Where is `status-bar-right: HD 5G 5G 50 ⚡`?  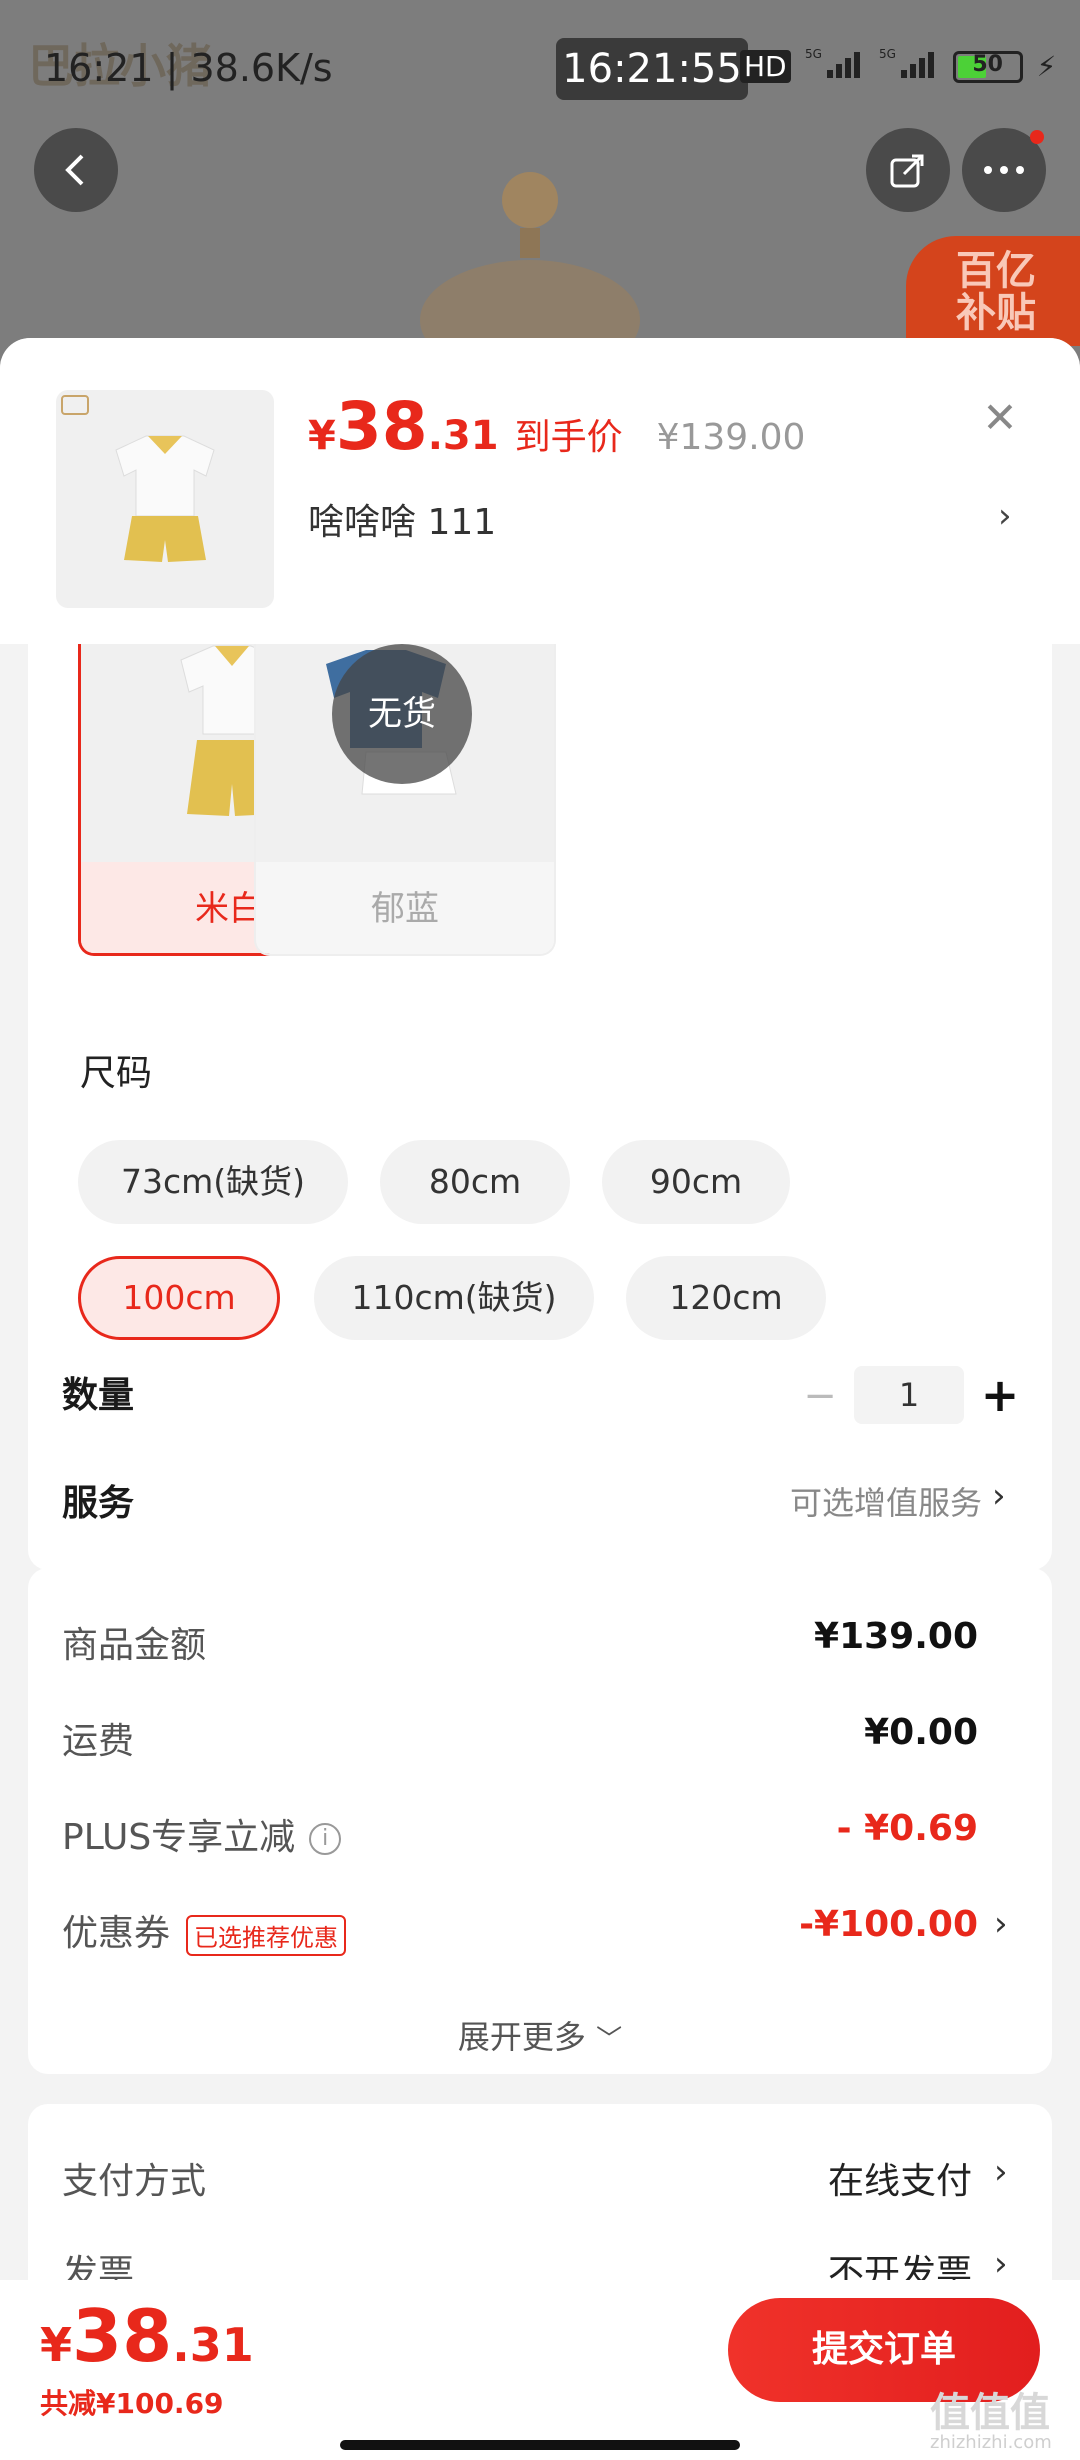
status-bar-right: HD 5G 5G 50 ⚡ is located at coordinates (898, 66).